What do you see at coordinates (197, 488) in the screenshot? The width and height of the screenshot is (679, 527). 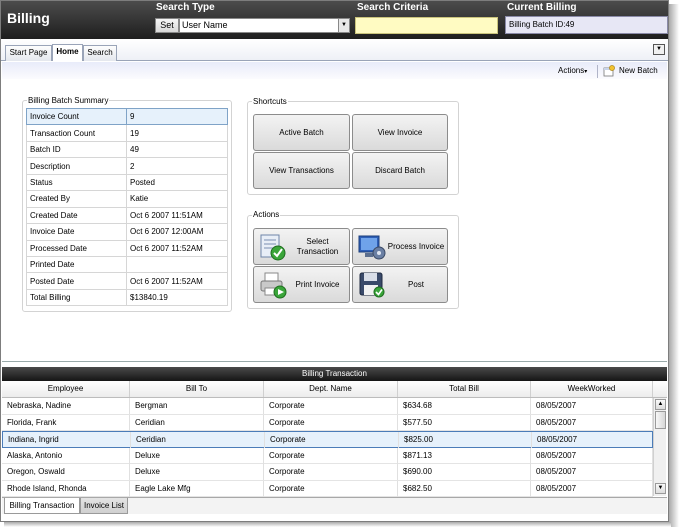 I see `table-cell: Eagle Lake Mfg` at bounding box center [197, 488].